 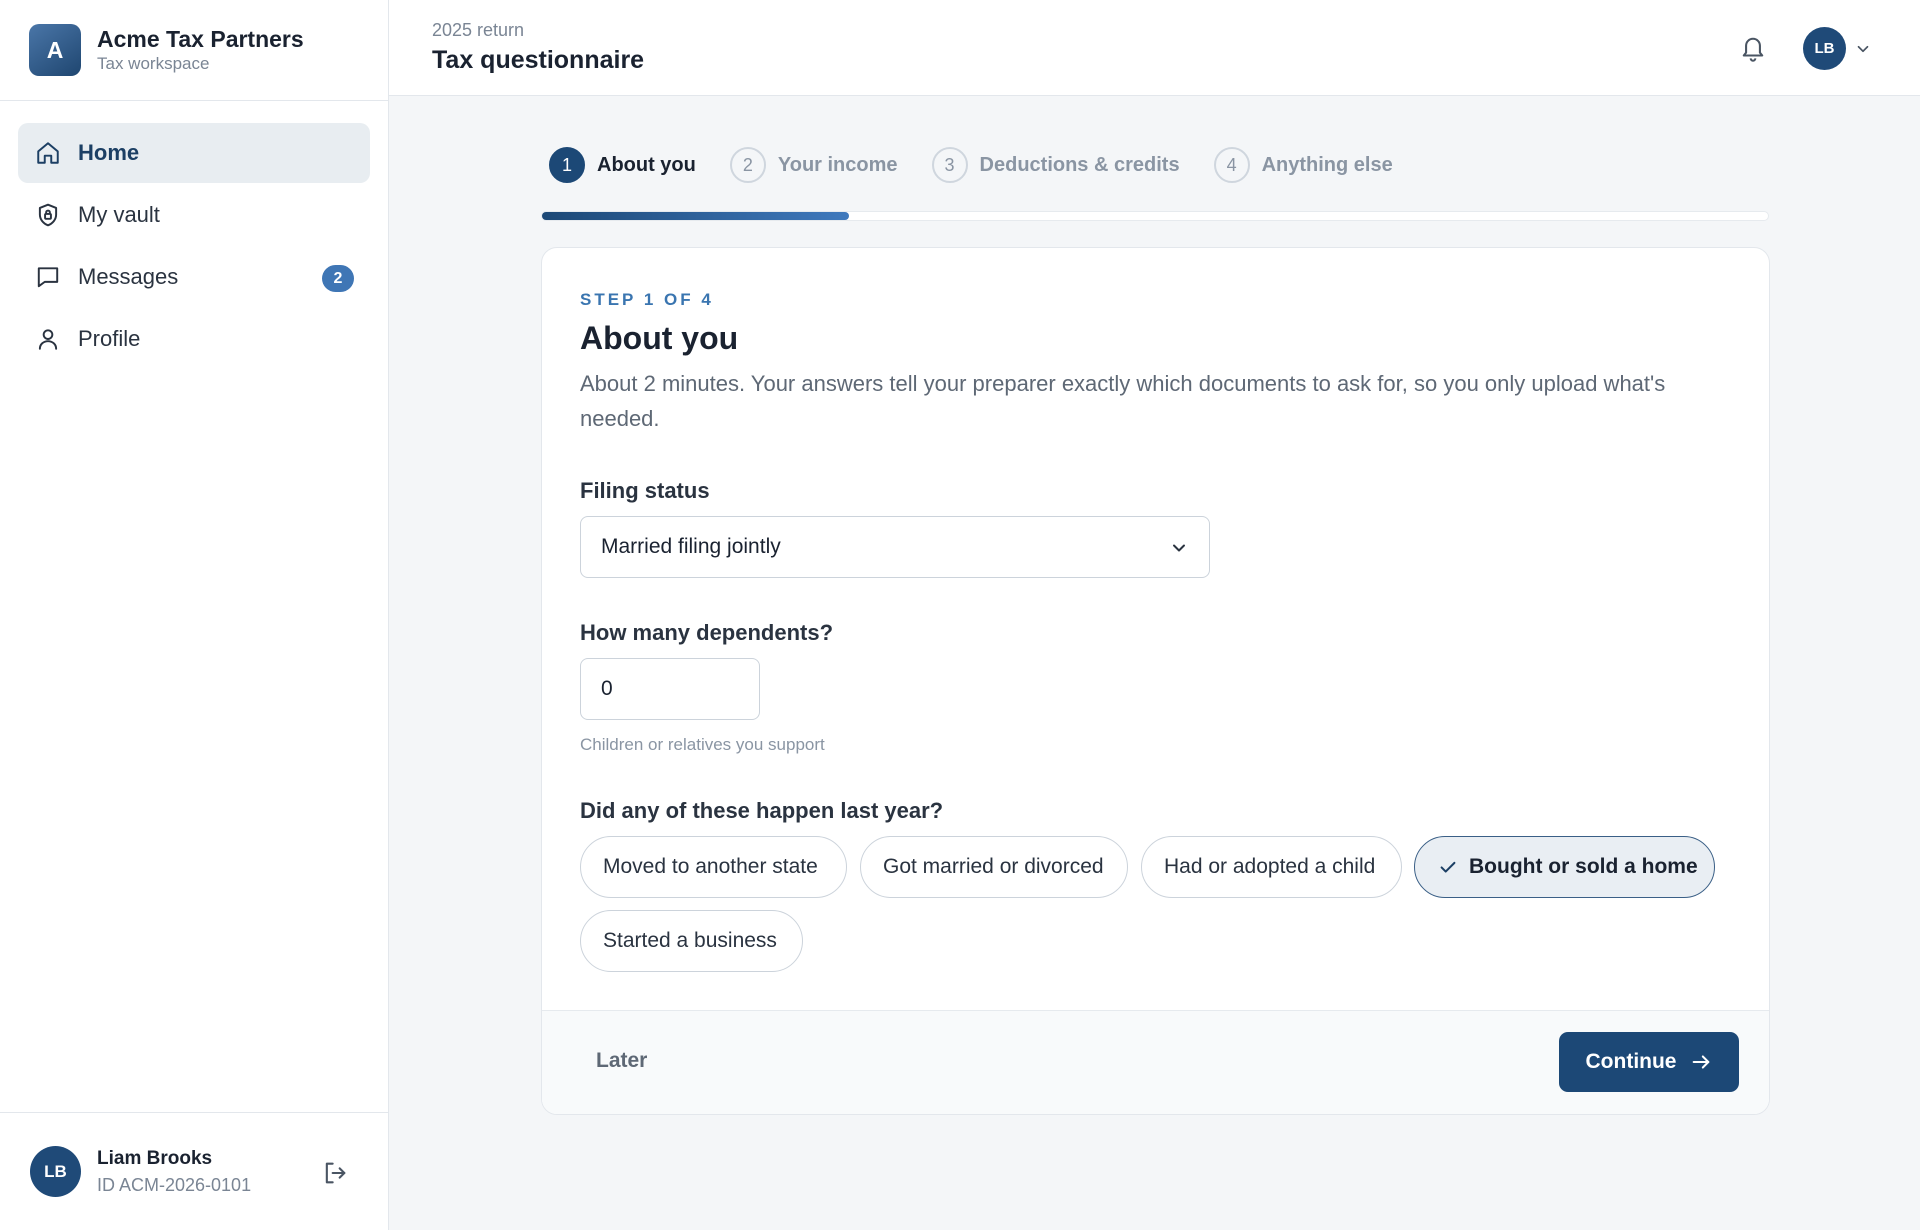 What do you see at coordinates (48, 277) in the screenshot?
I see `chat-icon` at bounding box center [48, 277].